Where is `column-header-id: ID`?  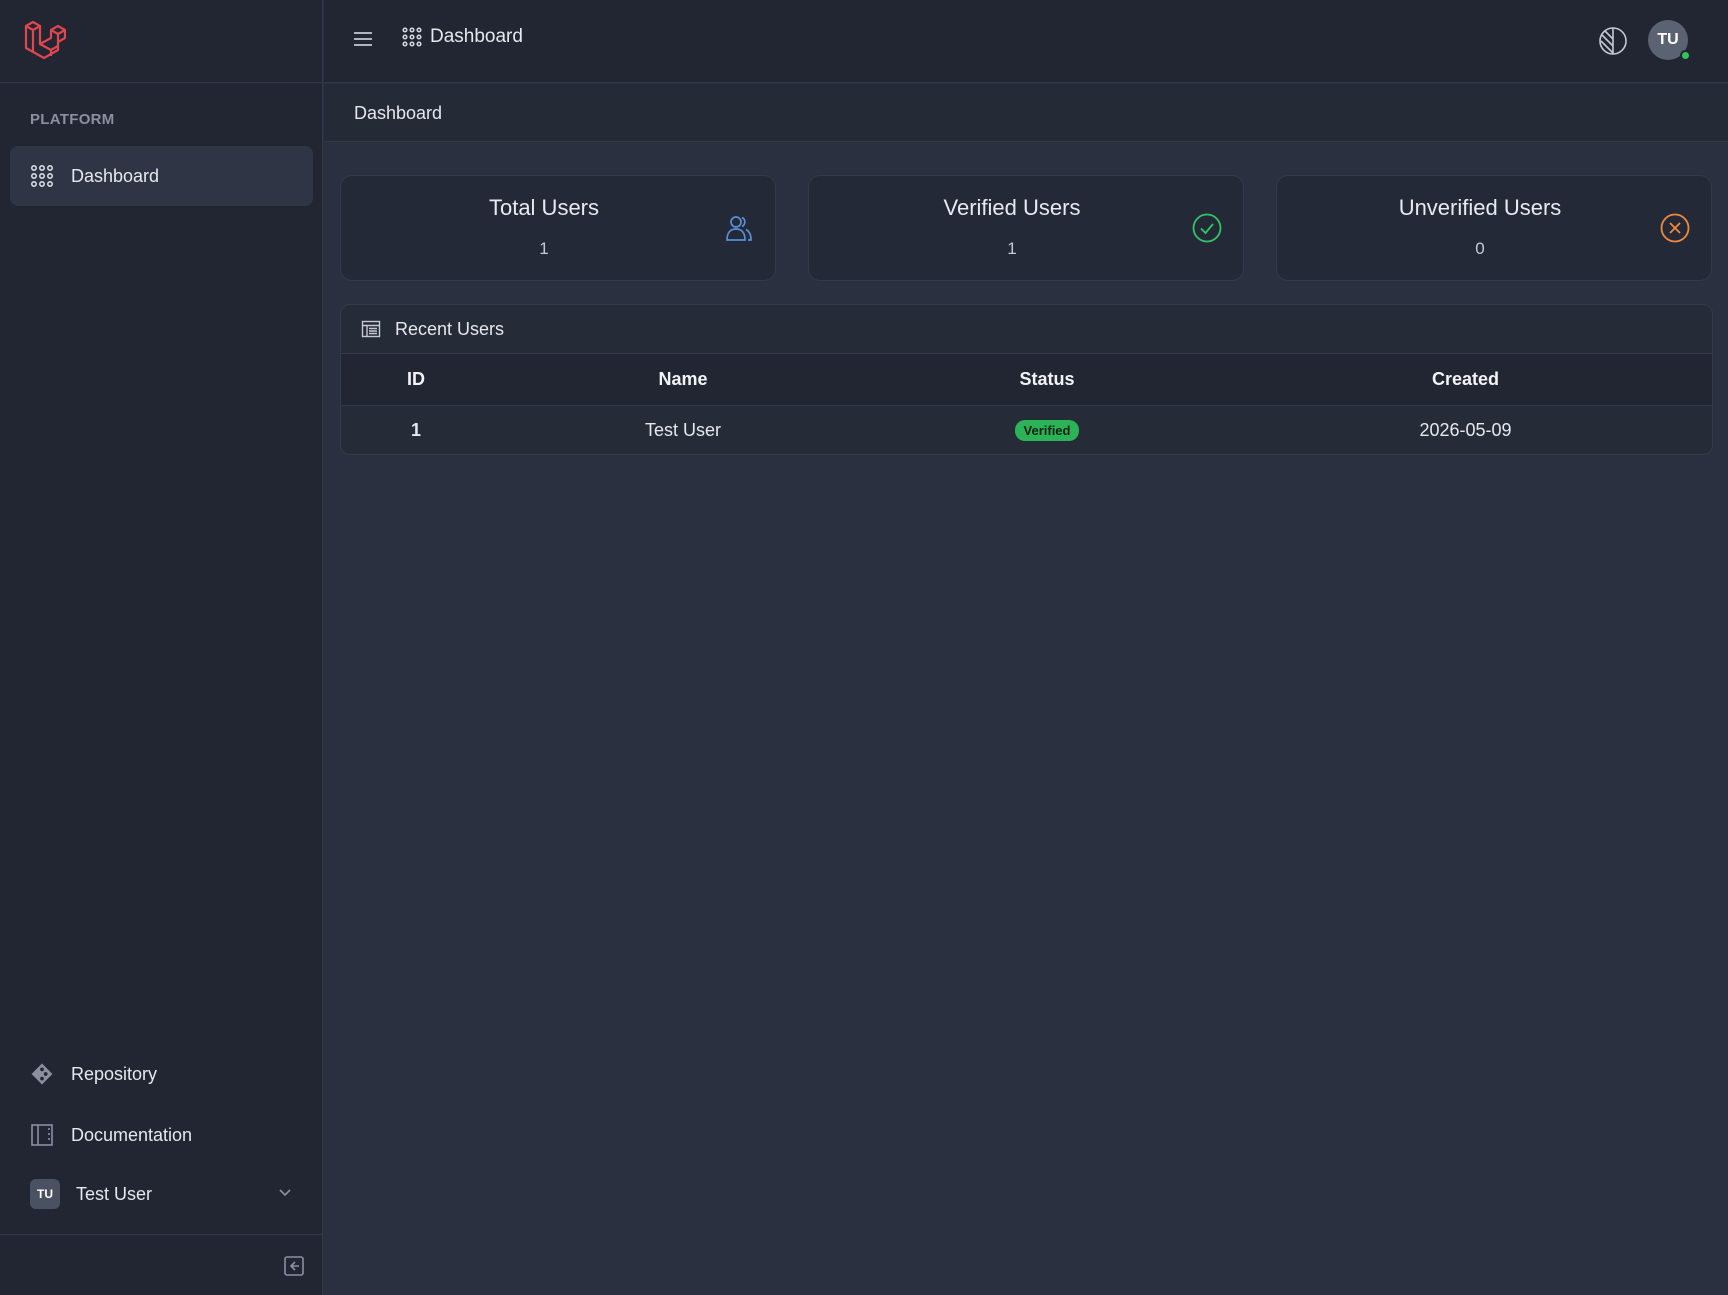 column-header-id: ID is located at coordinates (416, 380).